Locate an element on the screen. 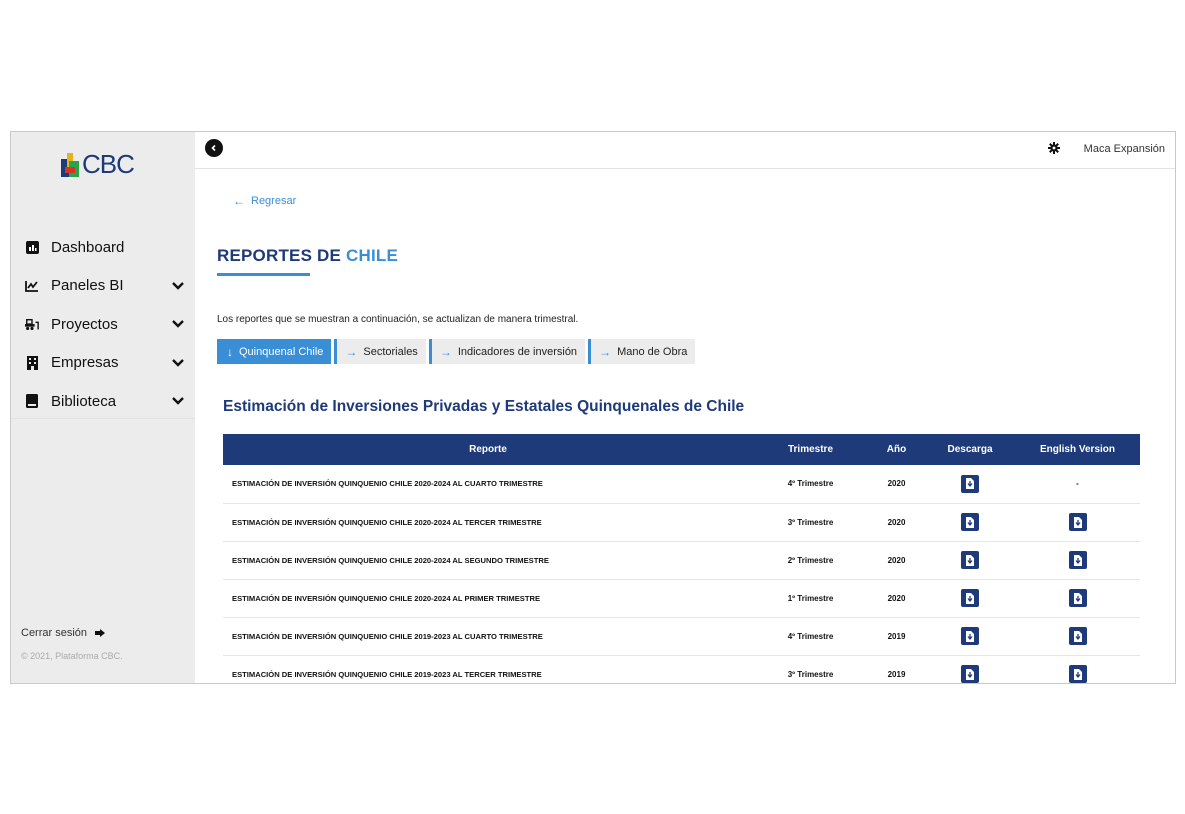 The width and height of the screenshot is (1185, 814). back-link: ← Regresar is located at coordinates (264, 201).